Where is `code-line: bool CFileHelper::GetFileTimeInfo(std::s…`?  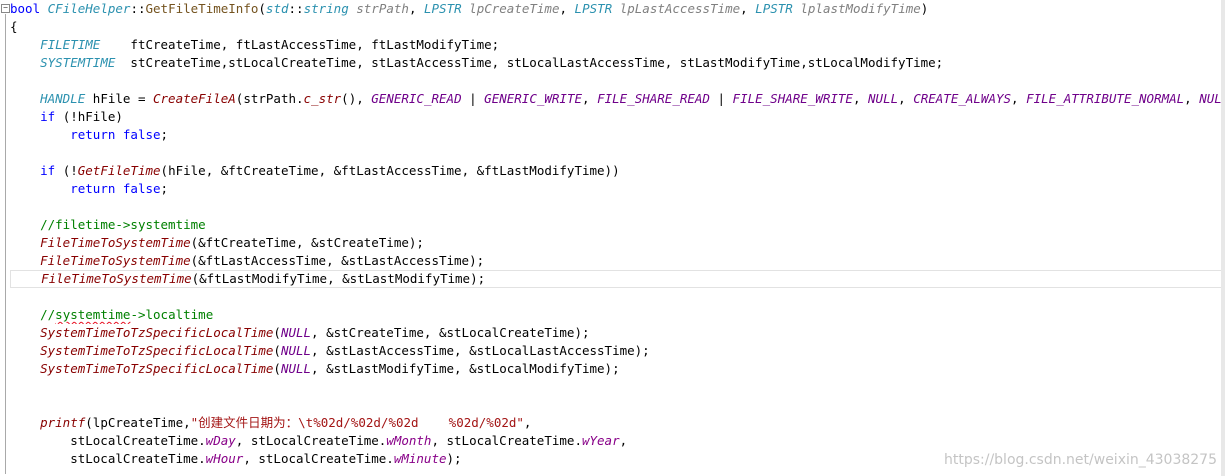 code-line: bool CFileHelper::GetFileTimeInfo(std::s… is located at coordinates (617, 9).